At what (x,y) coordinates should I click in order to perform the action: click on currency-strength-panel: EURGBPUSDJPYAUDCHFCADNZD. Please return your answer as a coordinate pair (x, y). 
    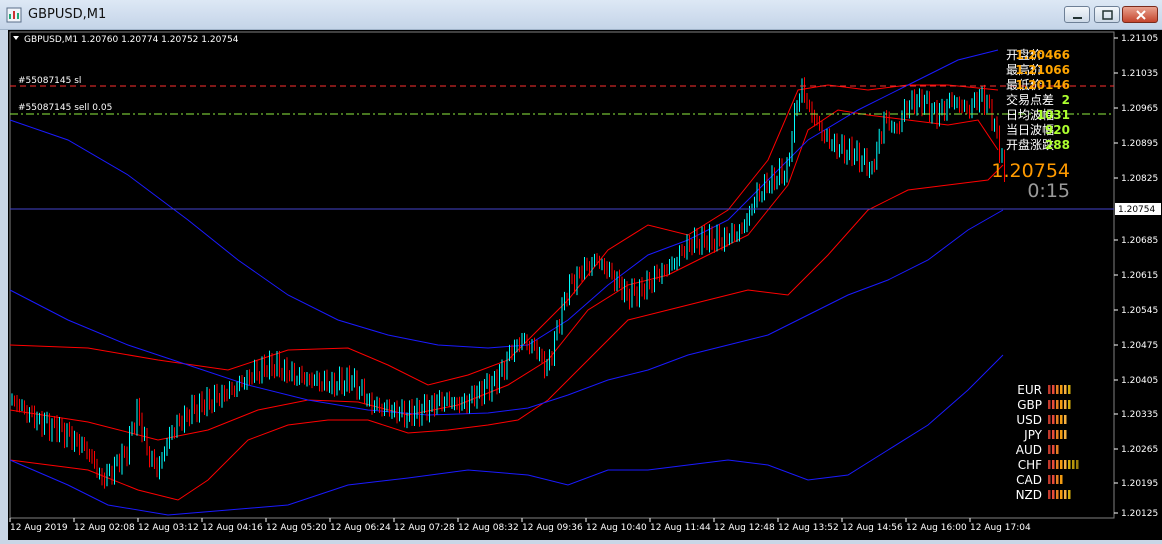
    Looking at the image, I should click on (1047, 442).